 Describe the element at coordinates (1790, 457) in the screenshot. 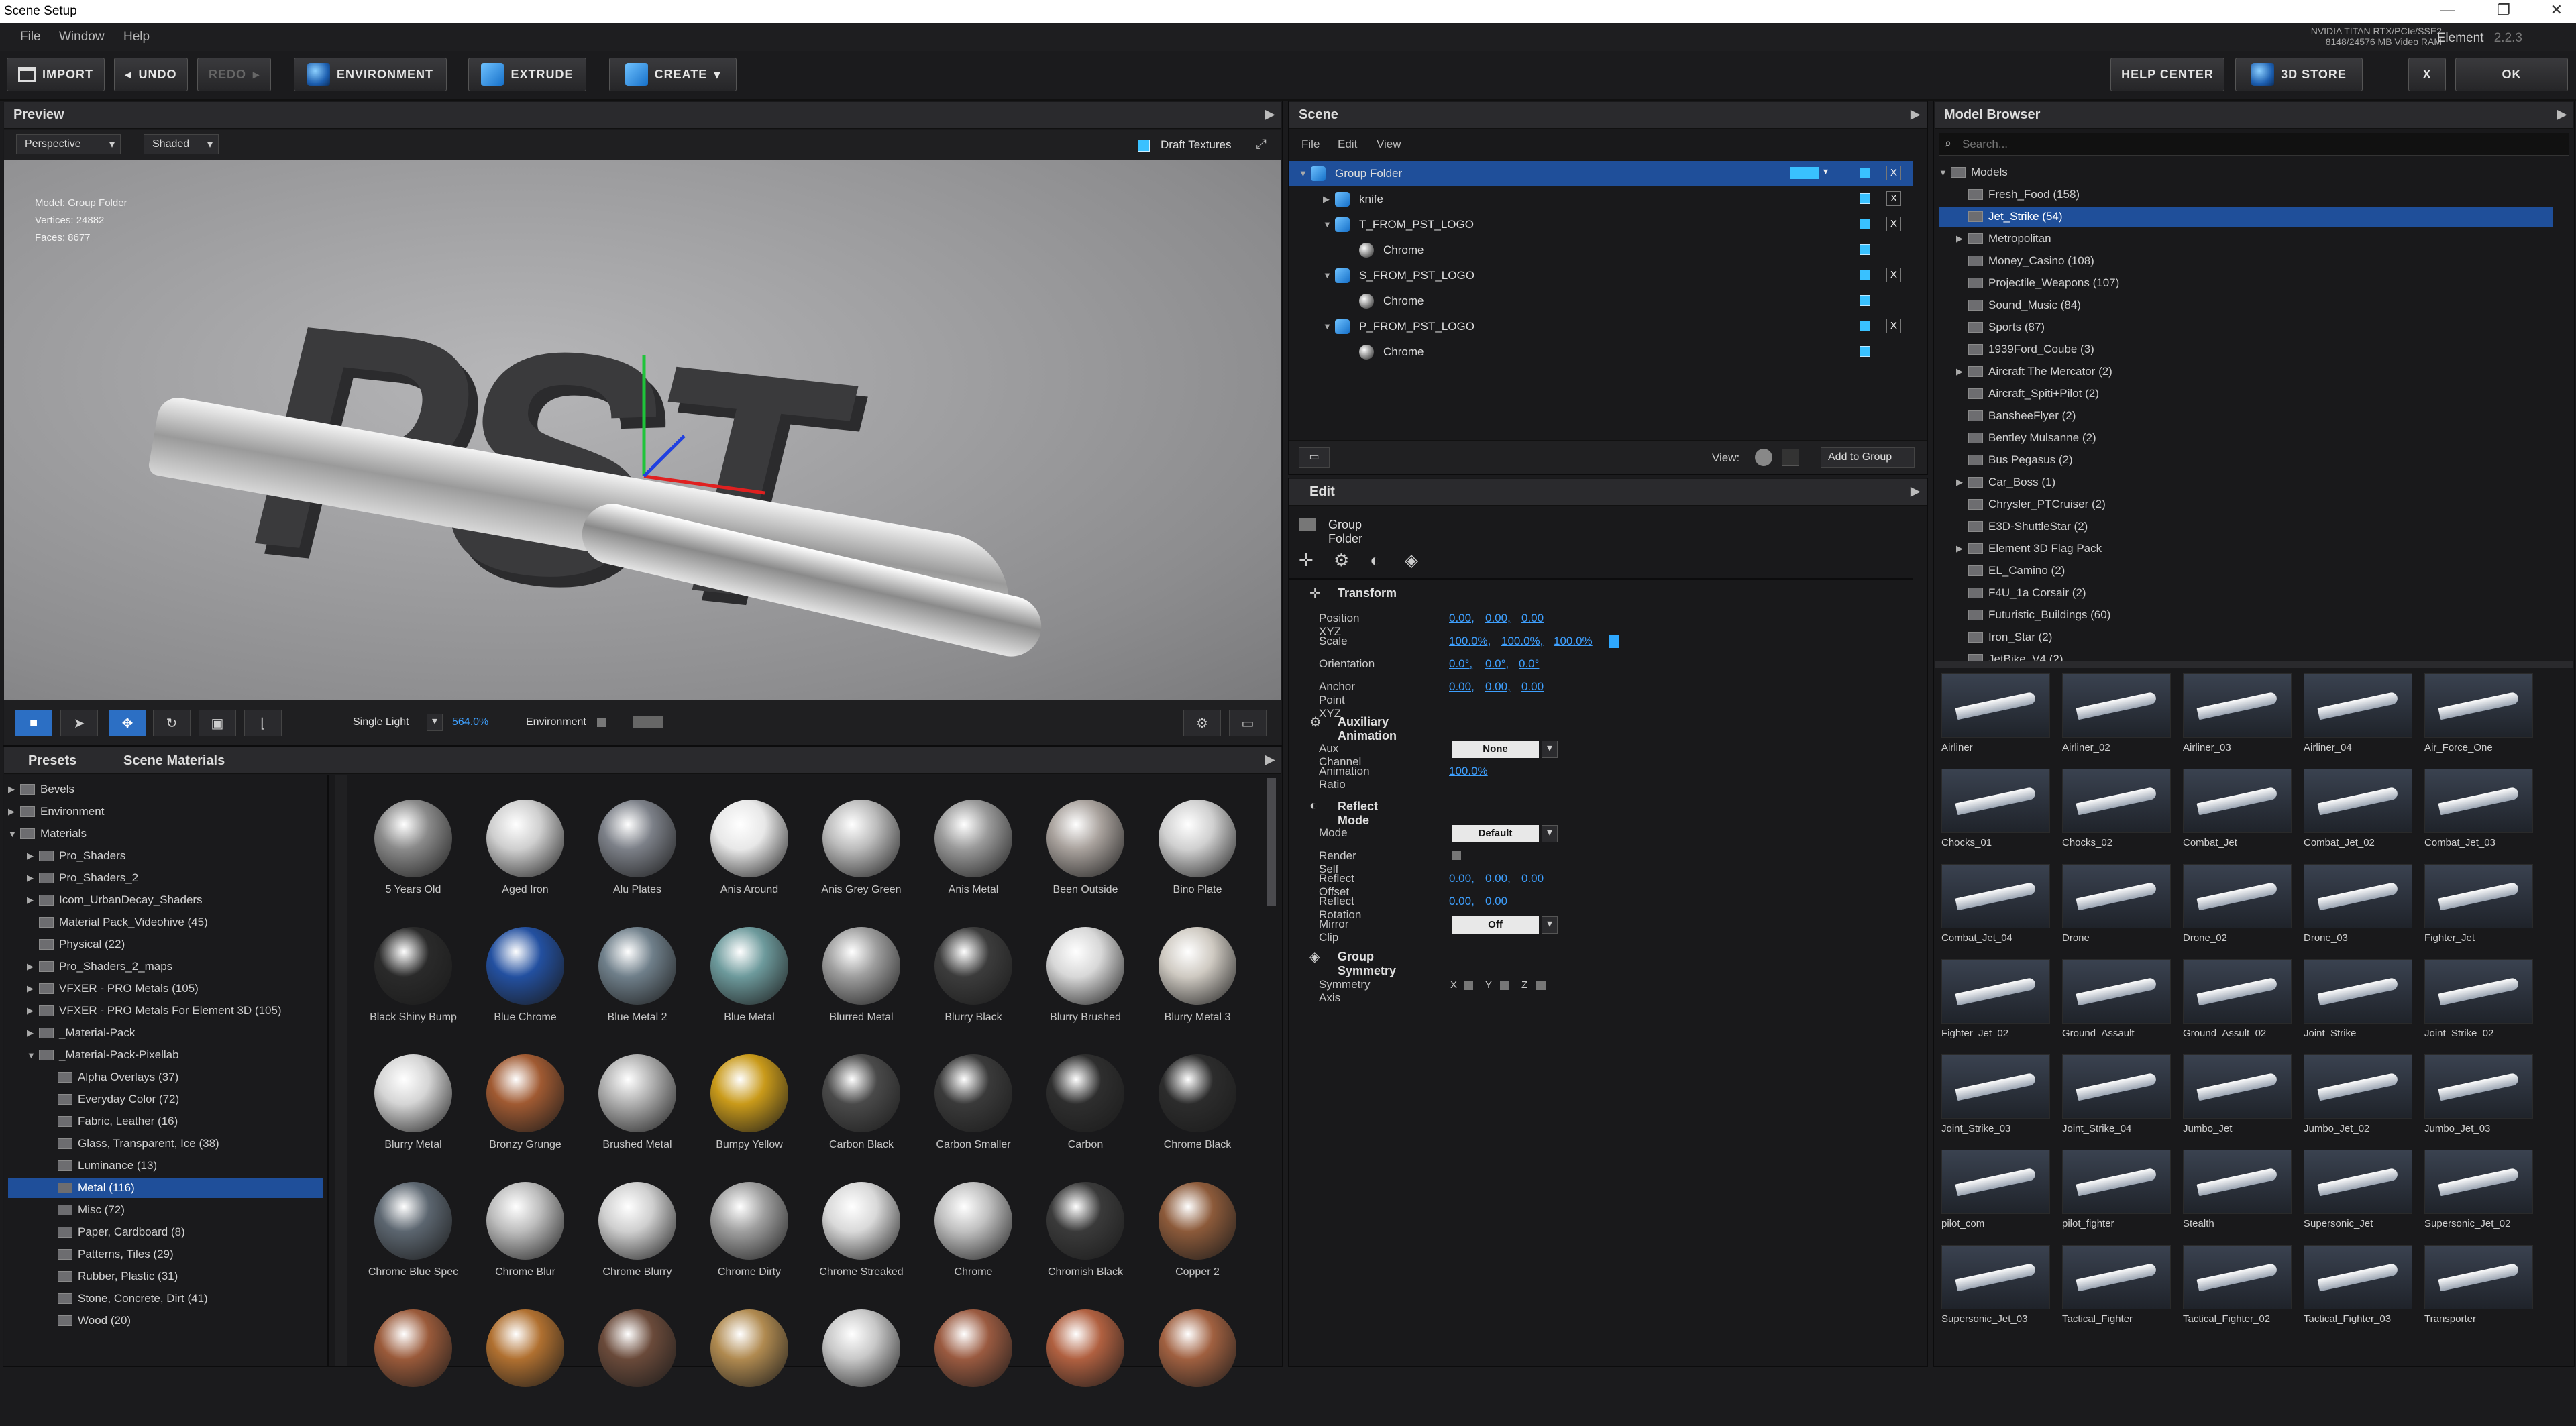

I see `view-mode-grid-icon` at that location.